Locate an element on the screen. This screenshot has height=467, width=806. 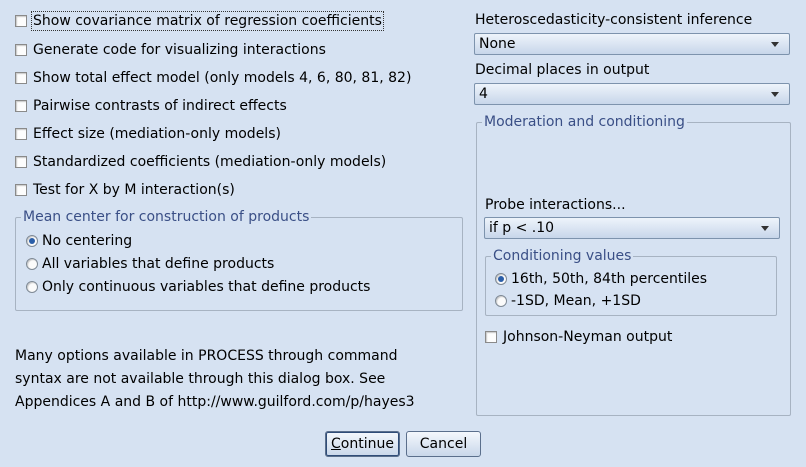
decimal-places-dropdown: 4 is located at coordinates (632, 94).